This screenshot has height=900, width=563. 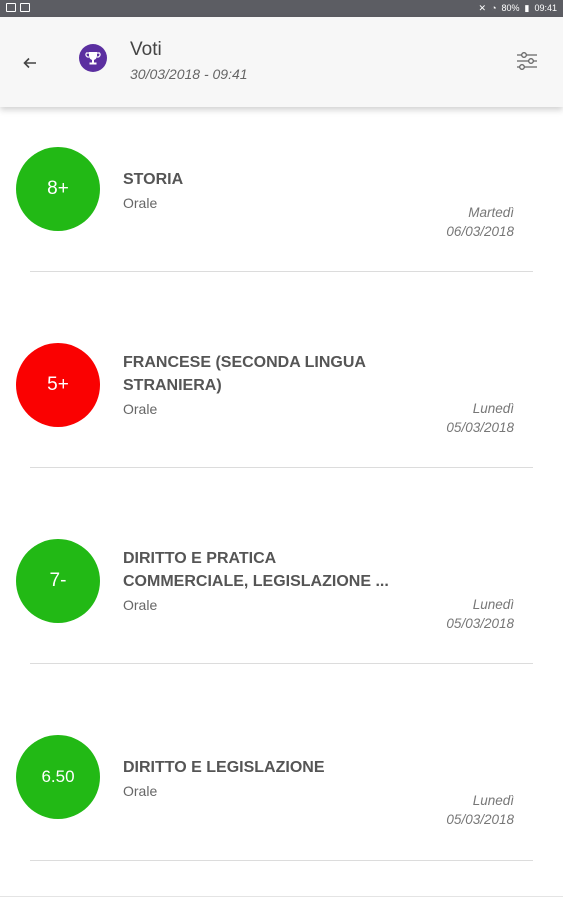 What do you see at coordinates (527, 8) in the screenshot?
I see `battery-icon: ▮` at bounding box center [527, 8].